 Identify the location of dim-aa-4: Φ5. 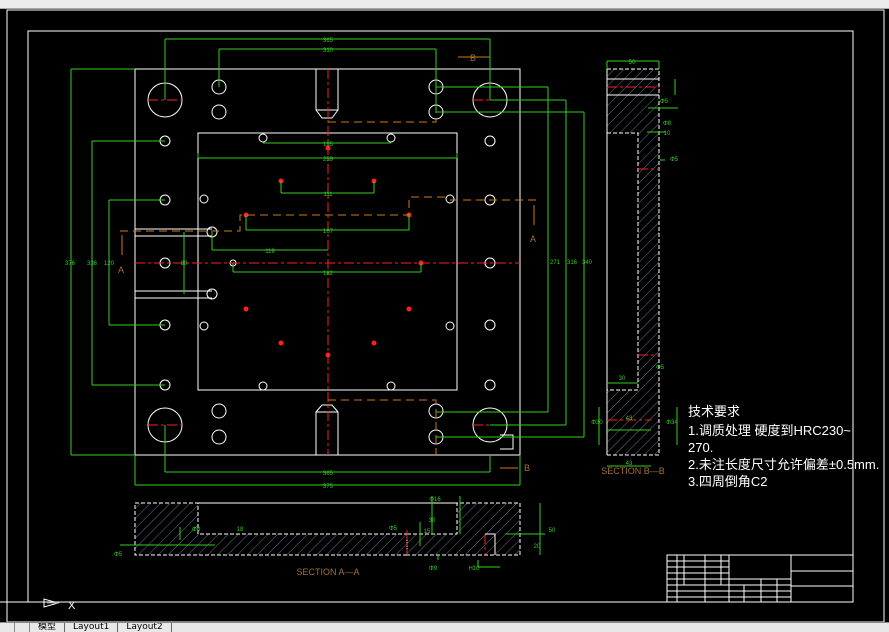
(393, 529).